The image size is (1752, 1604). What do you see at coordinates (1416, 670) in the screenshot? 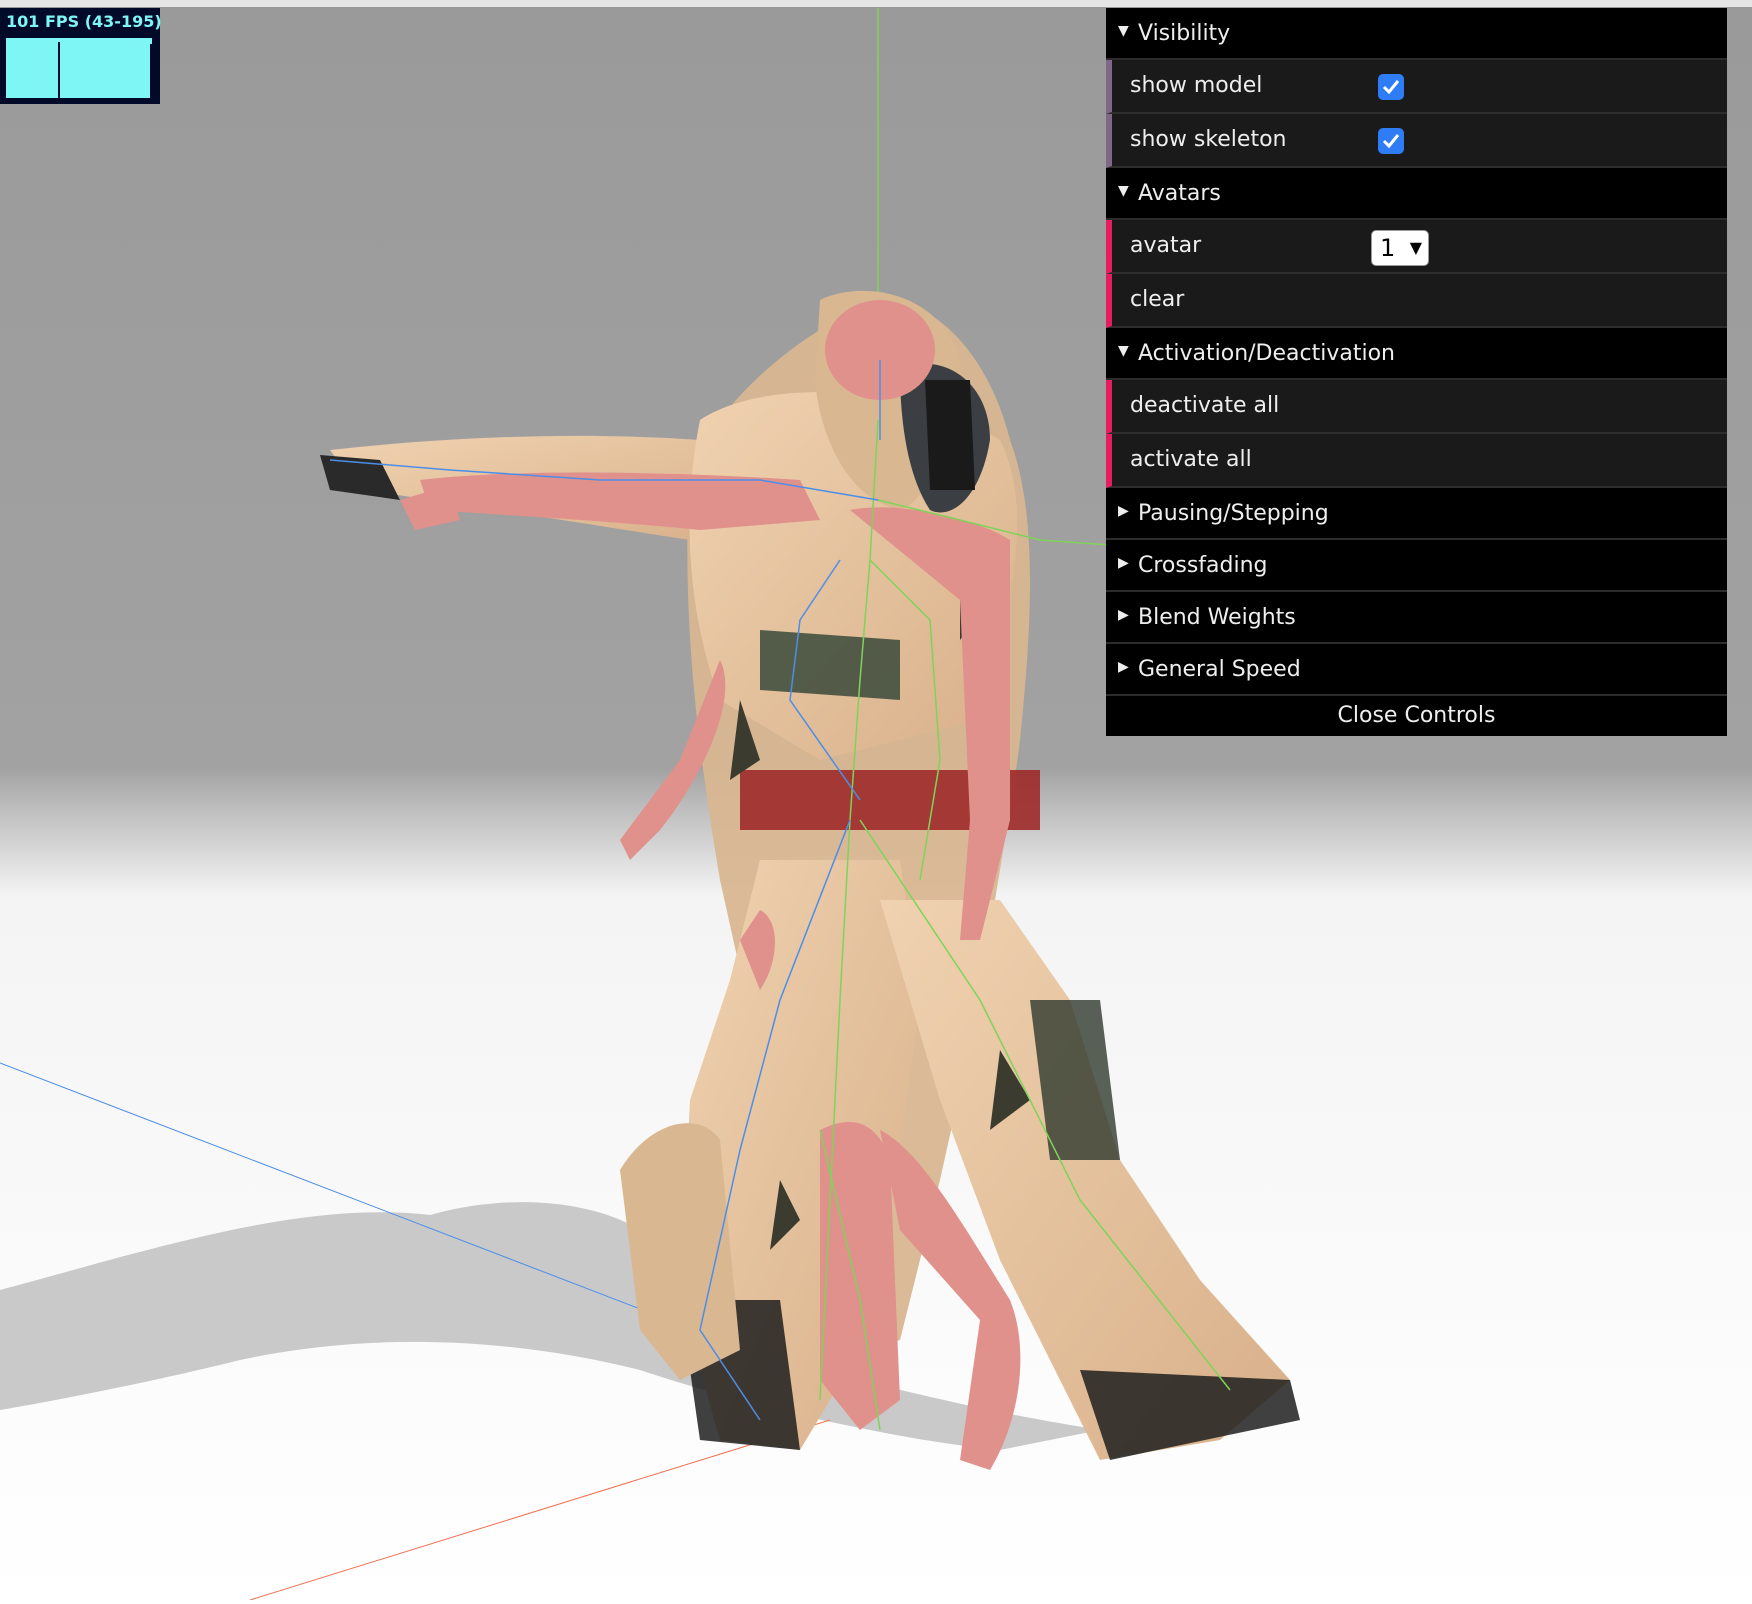
I see `folder-general-speed: ▶ General Speed` at bounding box center [1416, 670].